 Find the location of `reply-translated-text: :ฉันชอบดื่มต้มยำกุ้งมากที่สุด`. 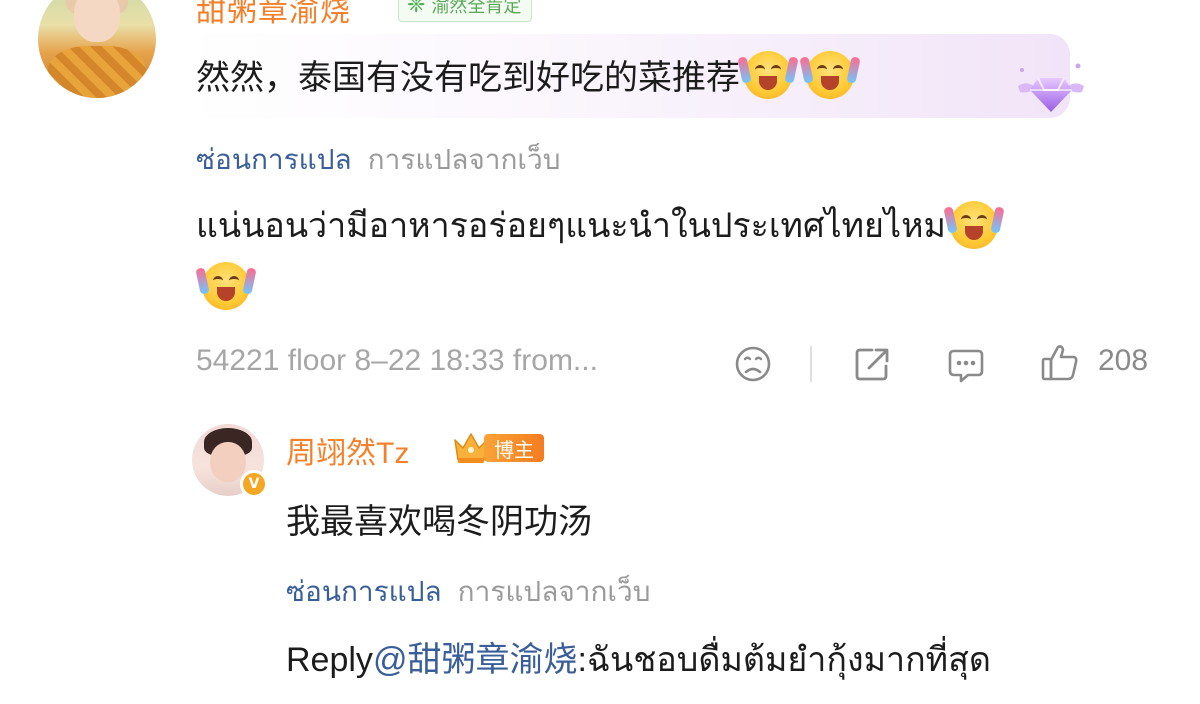

reply-translated-text: :ฉันชอบดื่มต้มยำกุ้งมากที่สุด is located at coordinates (784, 660).